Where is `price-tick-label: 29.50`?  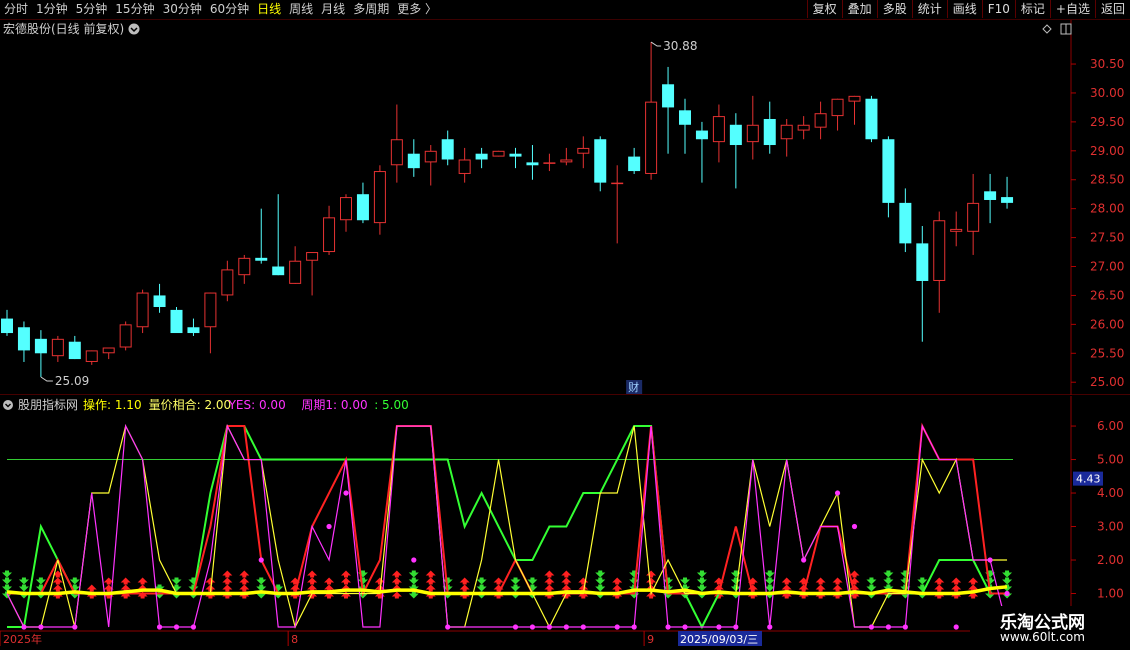 price-tick-label: 29.50 is located at coordinates (1107, 122).